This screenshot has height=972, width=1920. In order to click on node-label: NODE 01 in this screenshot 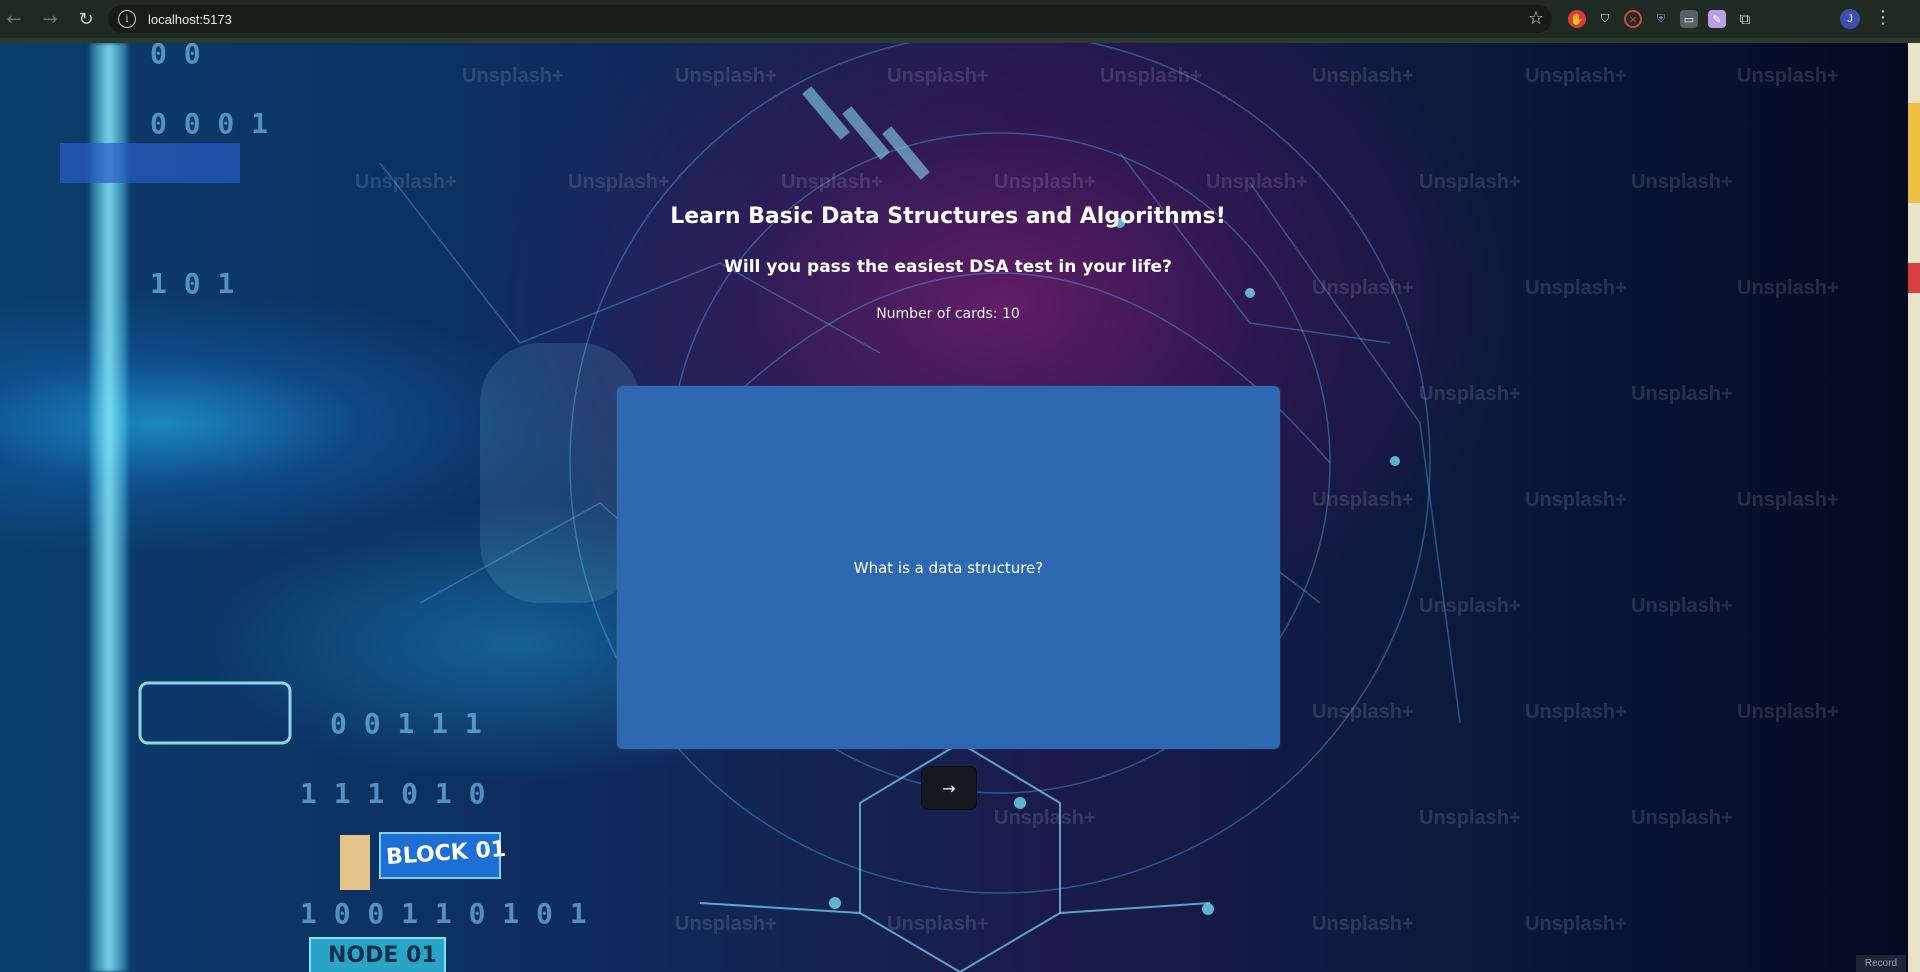, I will do `click(382, 955)`.